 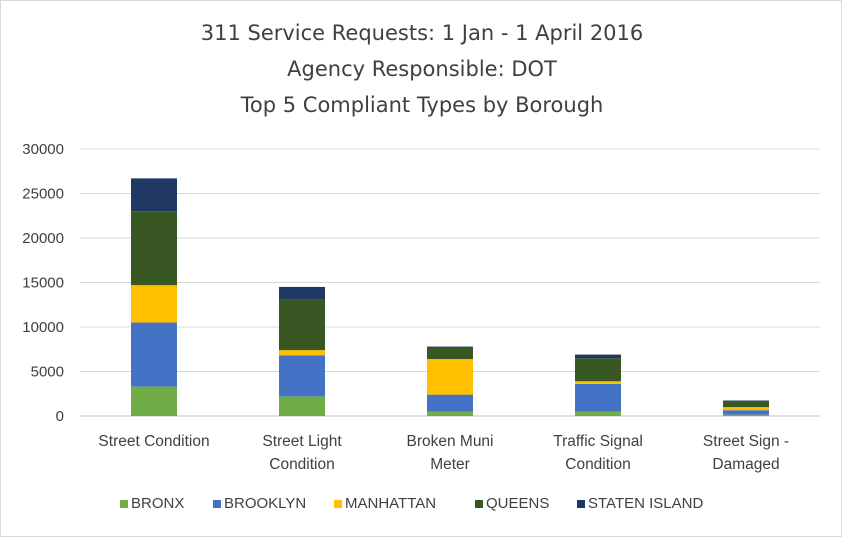 What do you see at coordinates (47, 372) in the screenshot?
I see `y-tick-label: 5000` at bounding box center [47, 372].